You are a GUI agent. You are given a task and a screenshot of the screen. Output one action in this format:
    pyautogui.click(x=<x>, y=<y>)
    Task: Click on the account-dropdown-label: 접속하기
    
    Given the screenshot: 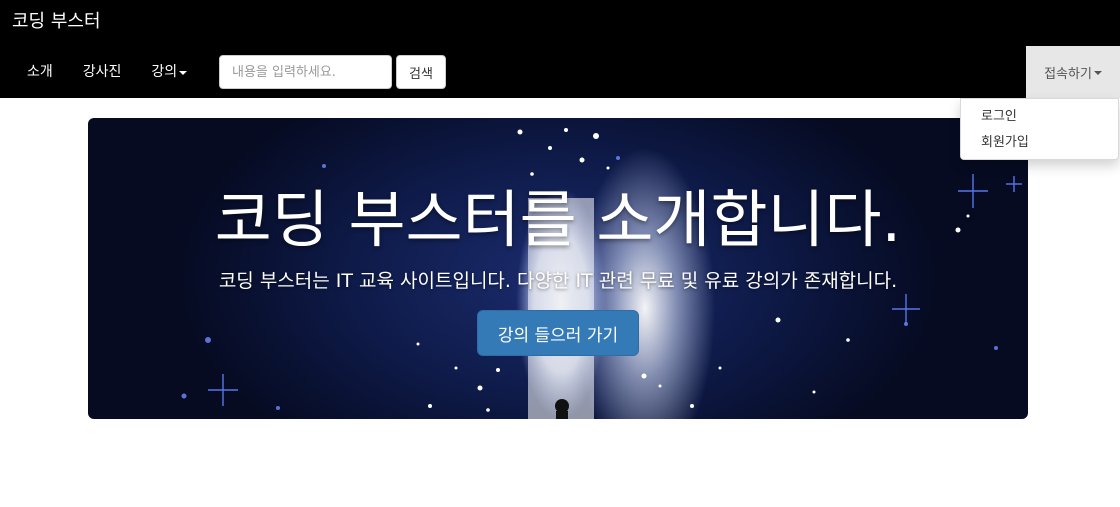 What is the action you would take?
    pyautogui.click(x=1068, y=74)
    